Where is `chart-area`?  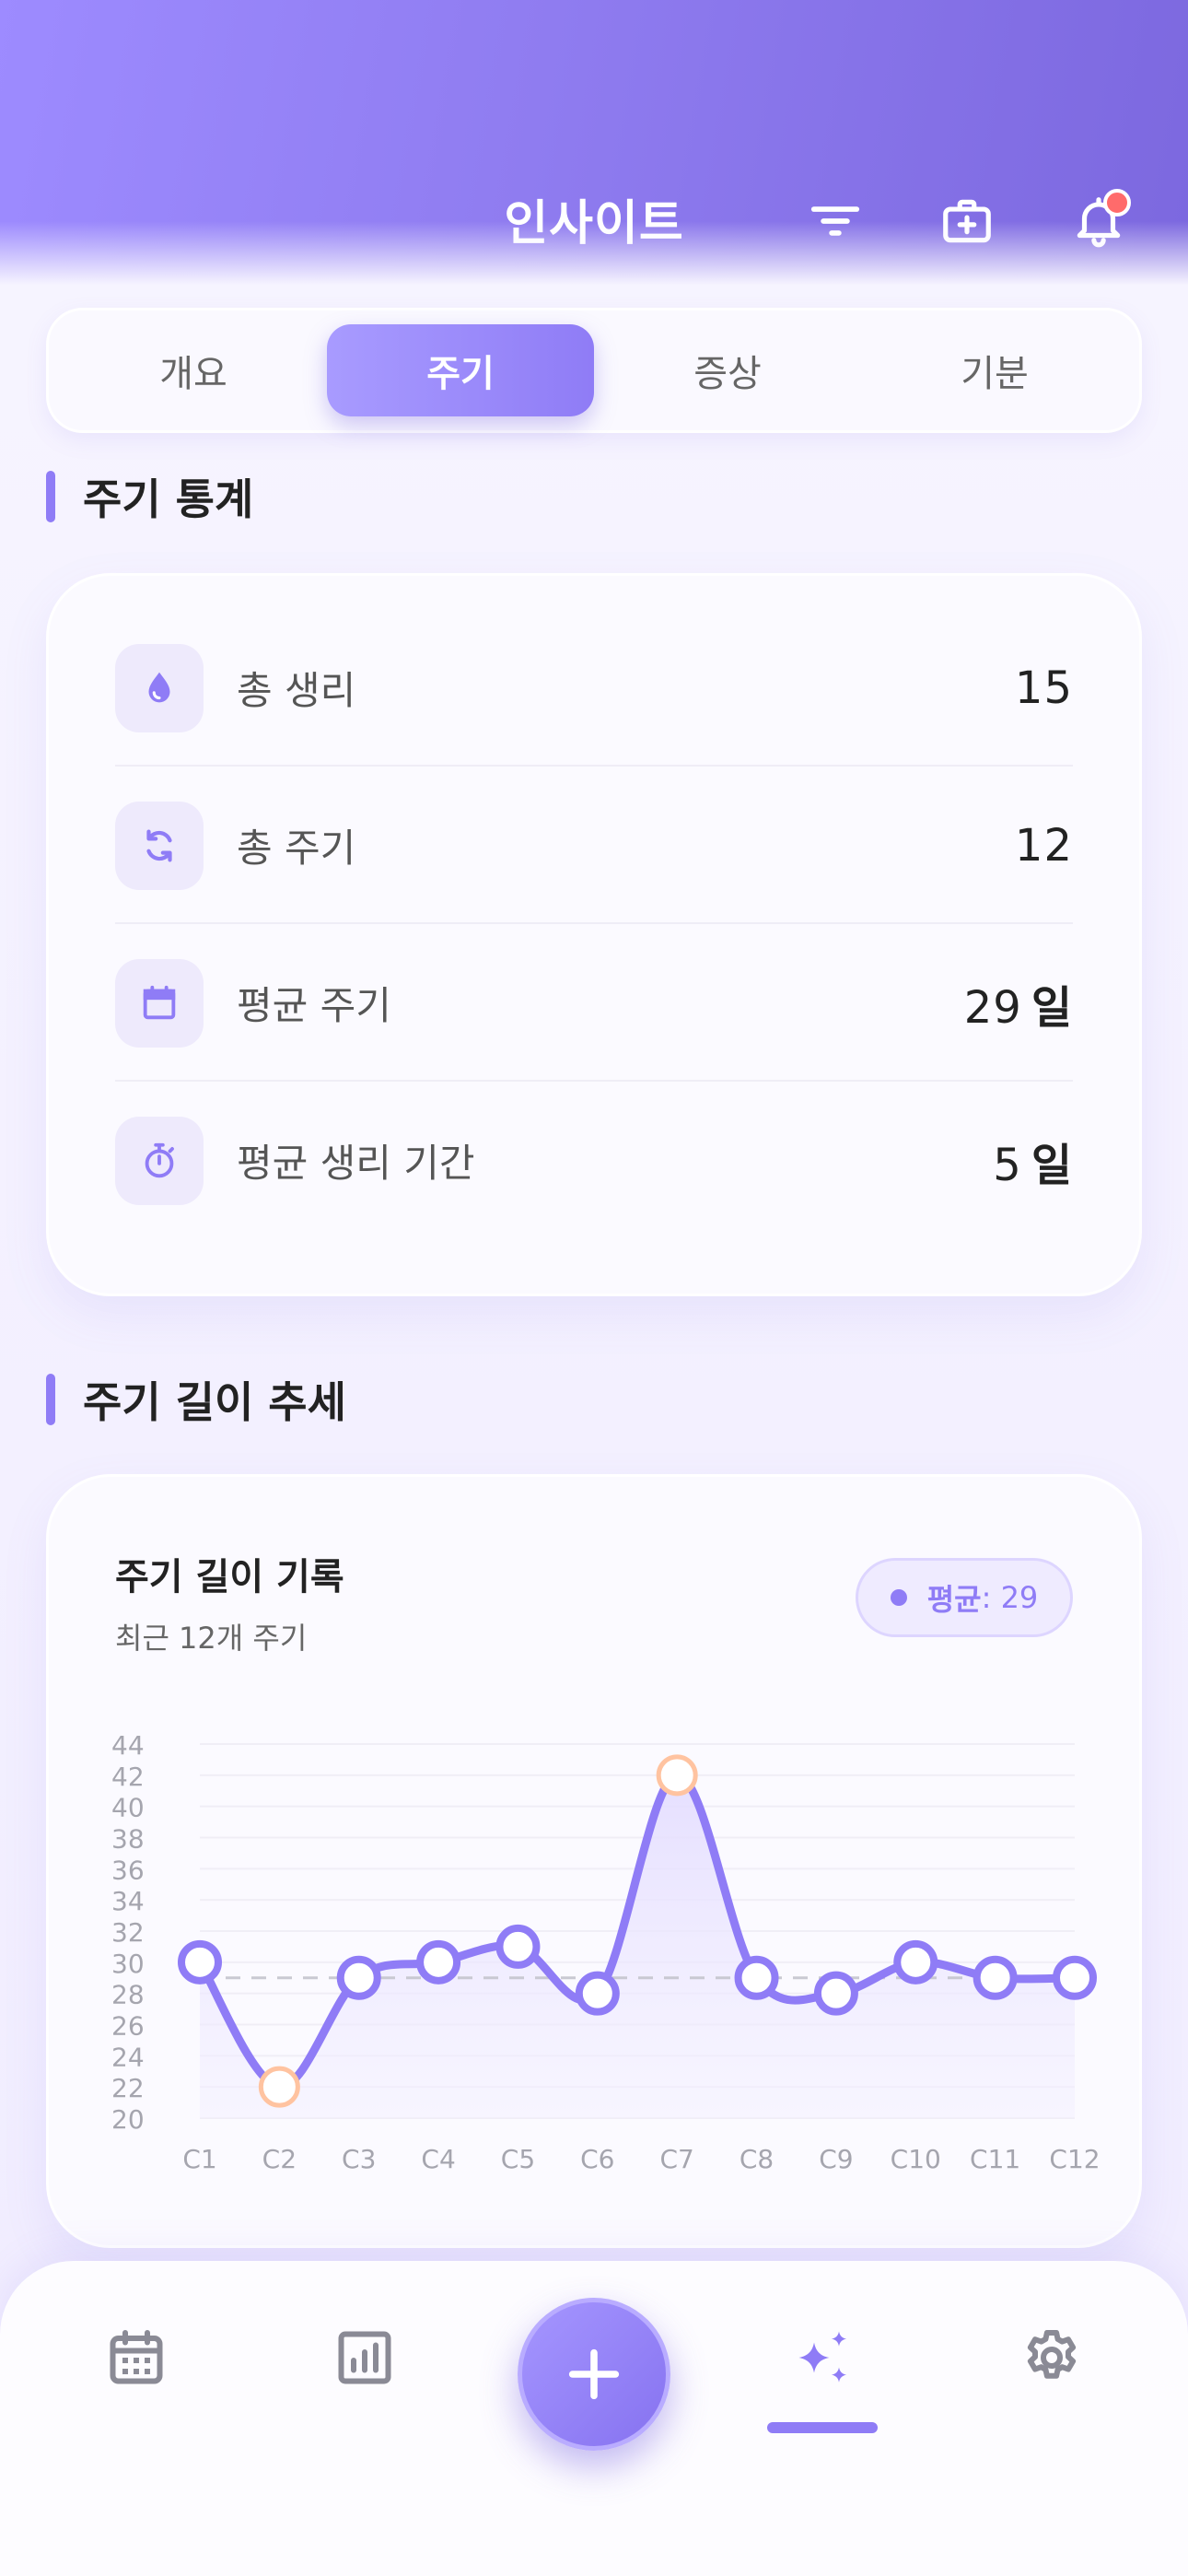
chart-area is located at coordinates (637, 1946).